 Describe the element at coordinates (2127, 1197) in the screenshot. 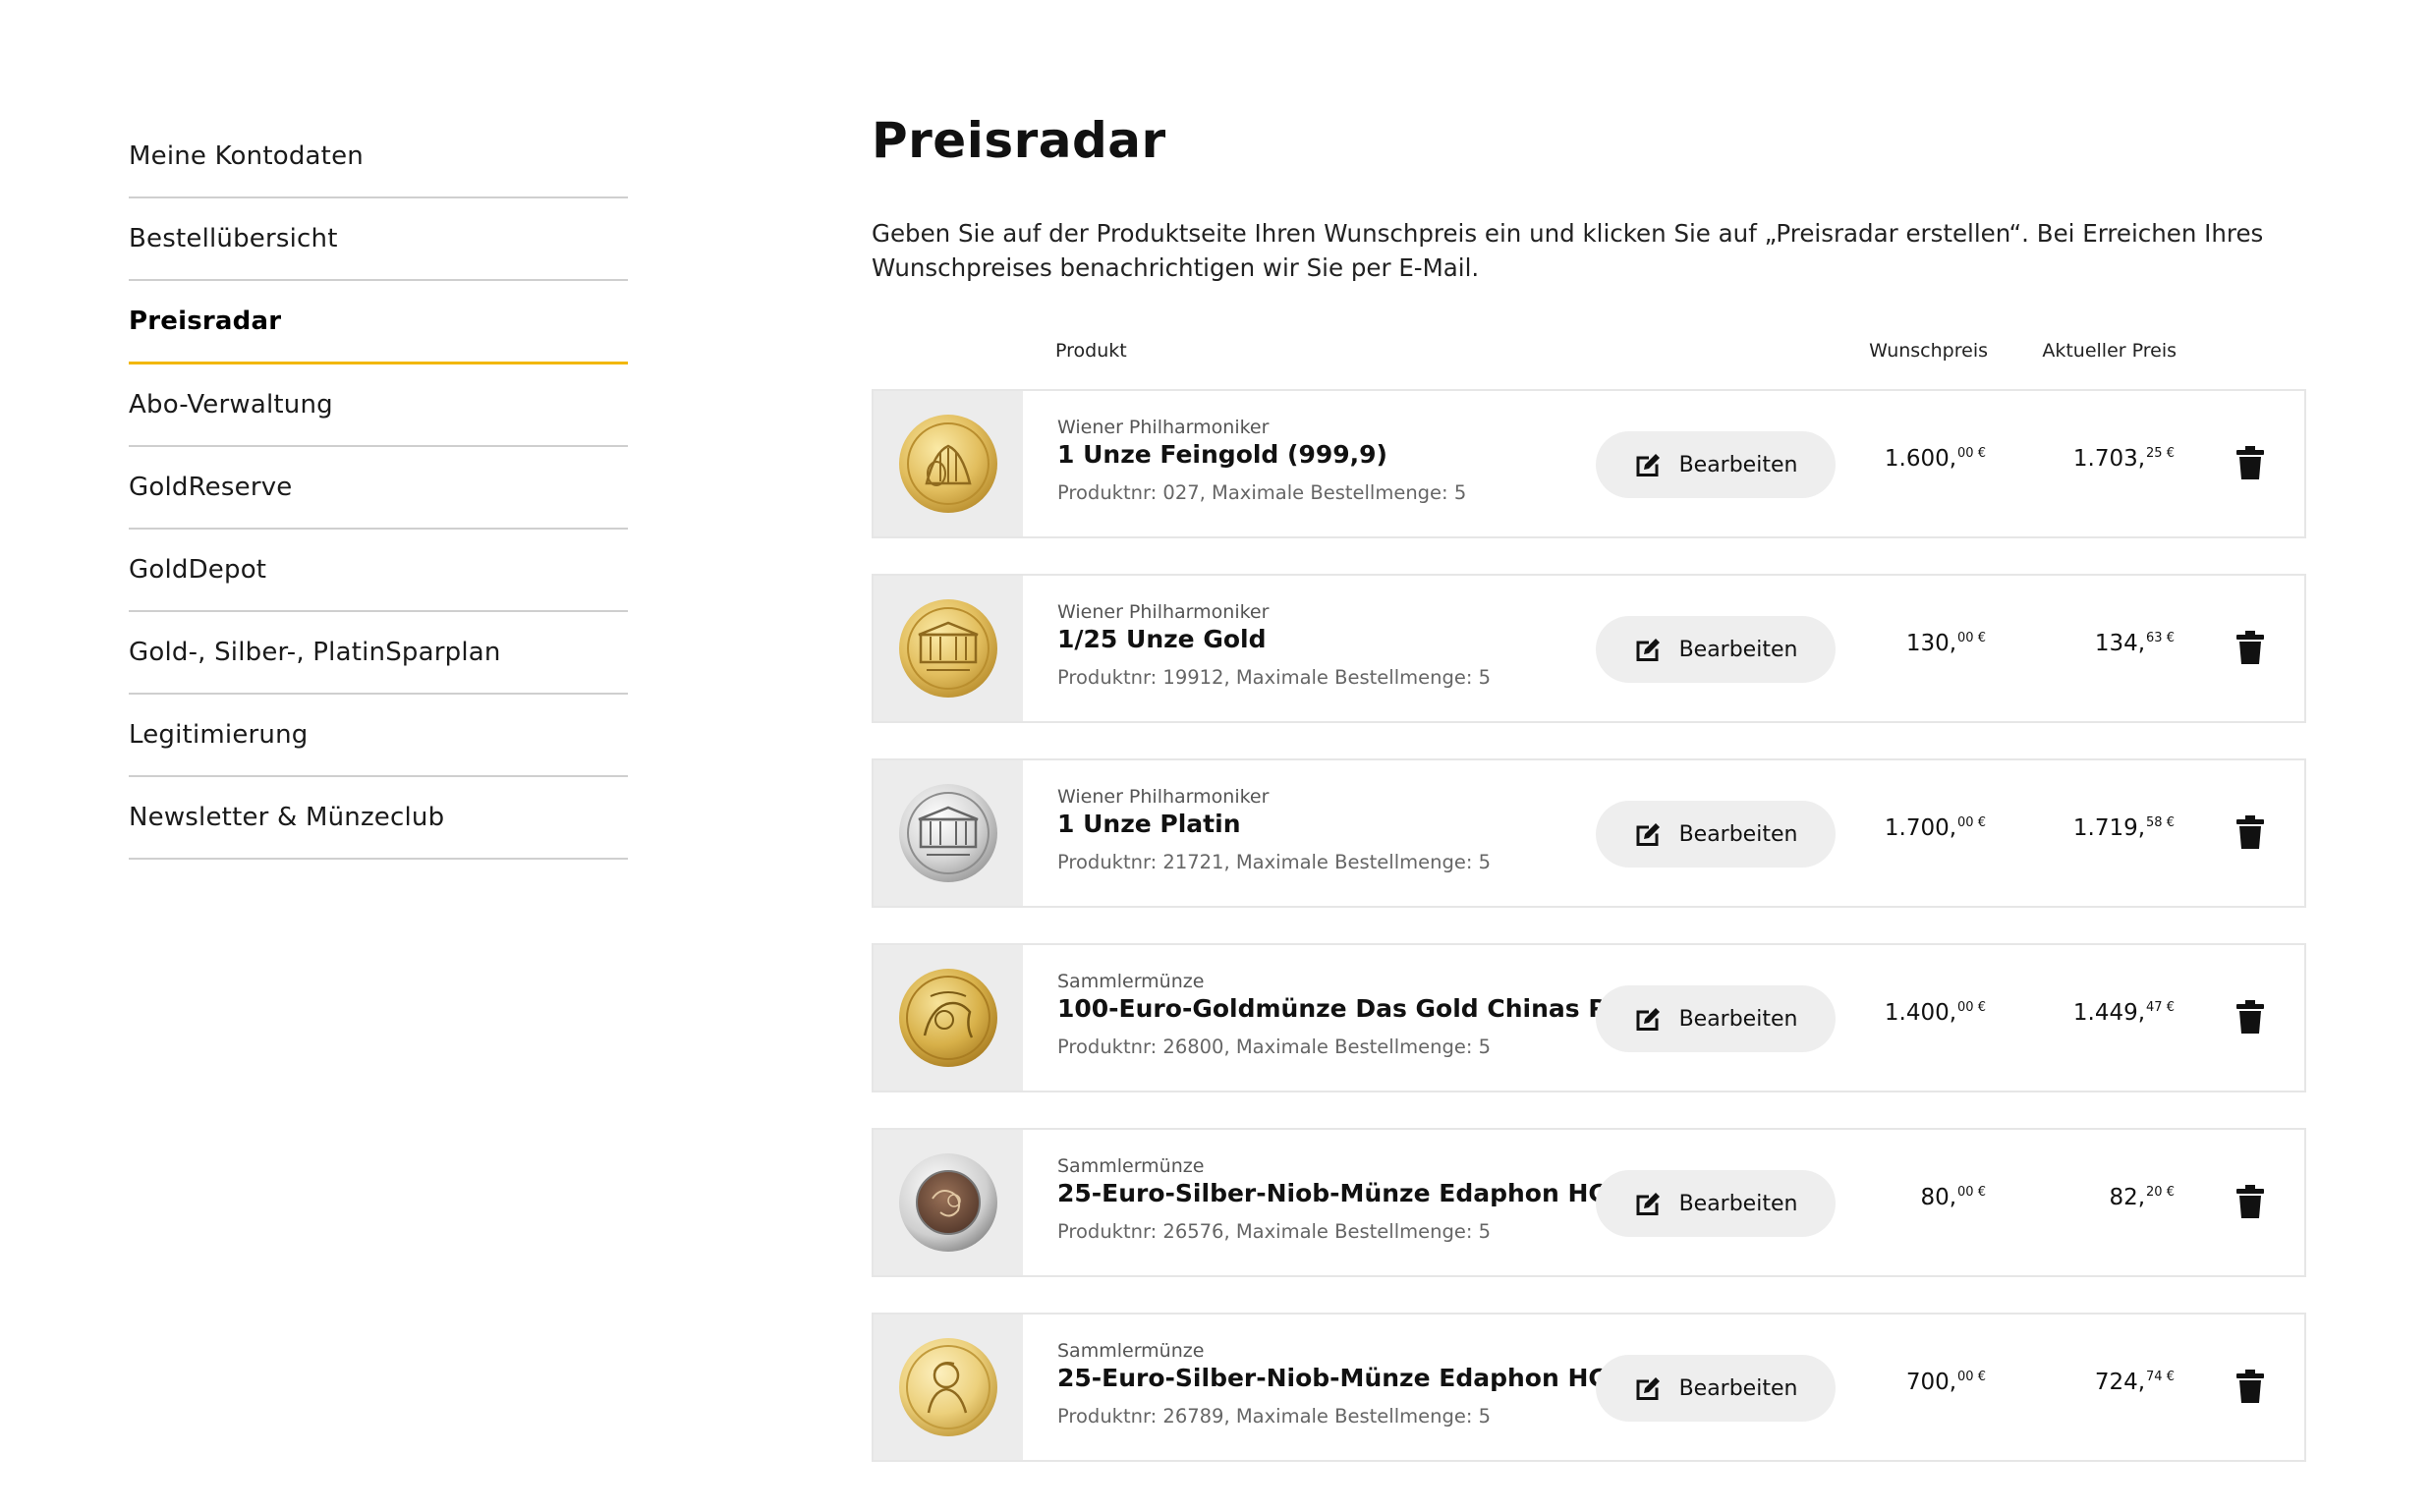

I see `current-price-main: 82,` at that location.